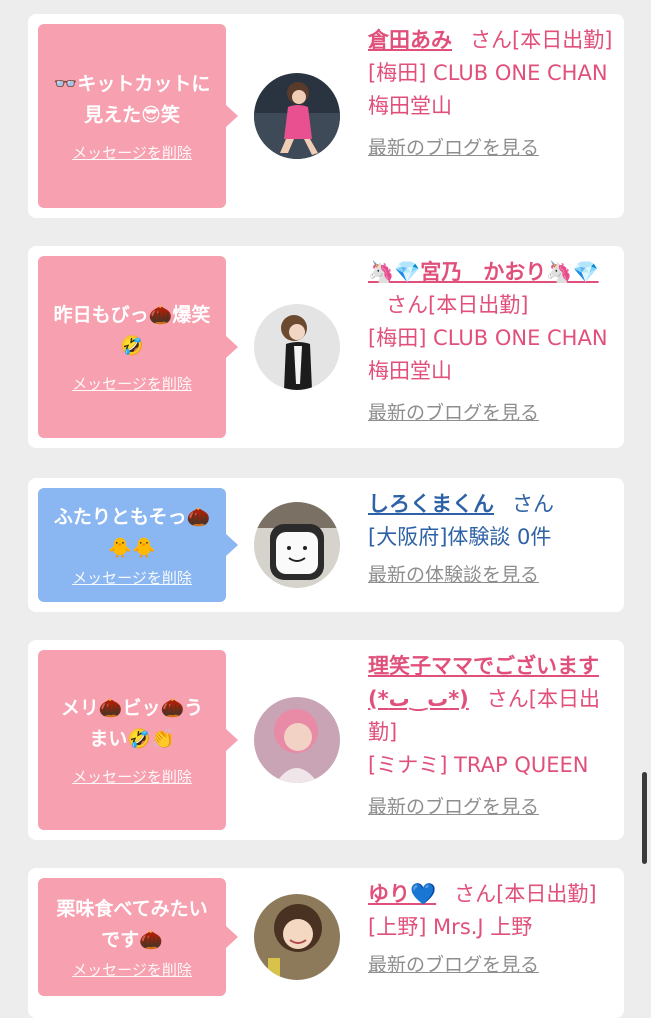 The image size is (651, 1018). Describe the element at coordinates (402, 894) in the screenshot. I see `profile-name-link: ゆり💙` at that location.